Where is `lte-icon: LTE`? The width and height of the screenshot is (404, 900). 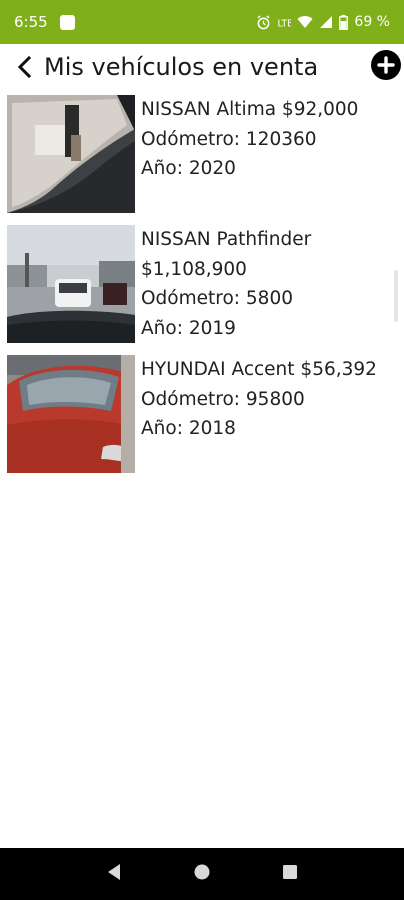 lte-icon: LTE is located at coordinates (285, 23).